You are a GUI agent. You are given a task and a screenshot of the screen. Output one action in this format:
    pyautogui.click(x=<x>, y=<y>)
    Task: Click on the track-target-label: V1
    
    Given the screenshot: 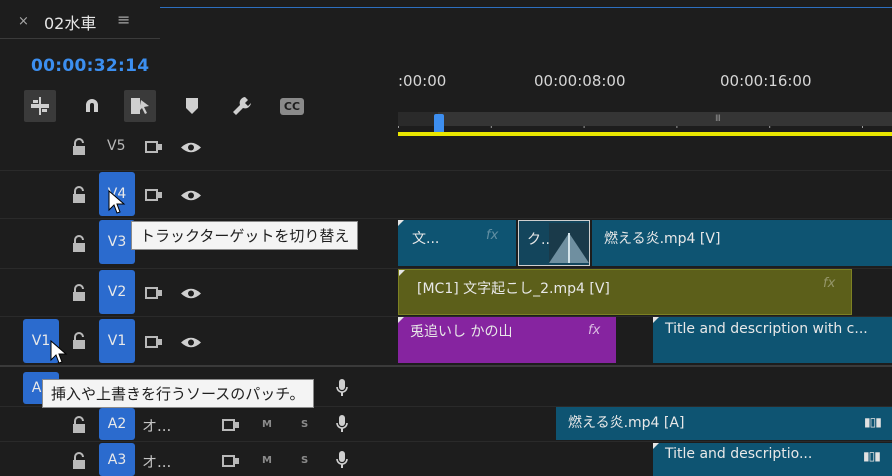 What is the action you would take?
    pyautogui.click(x=117, y=341)
    